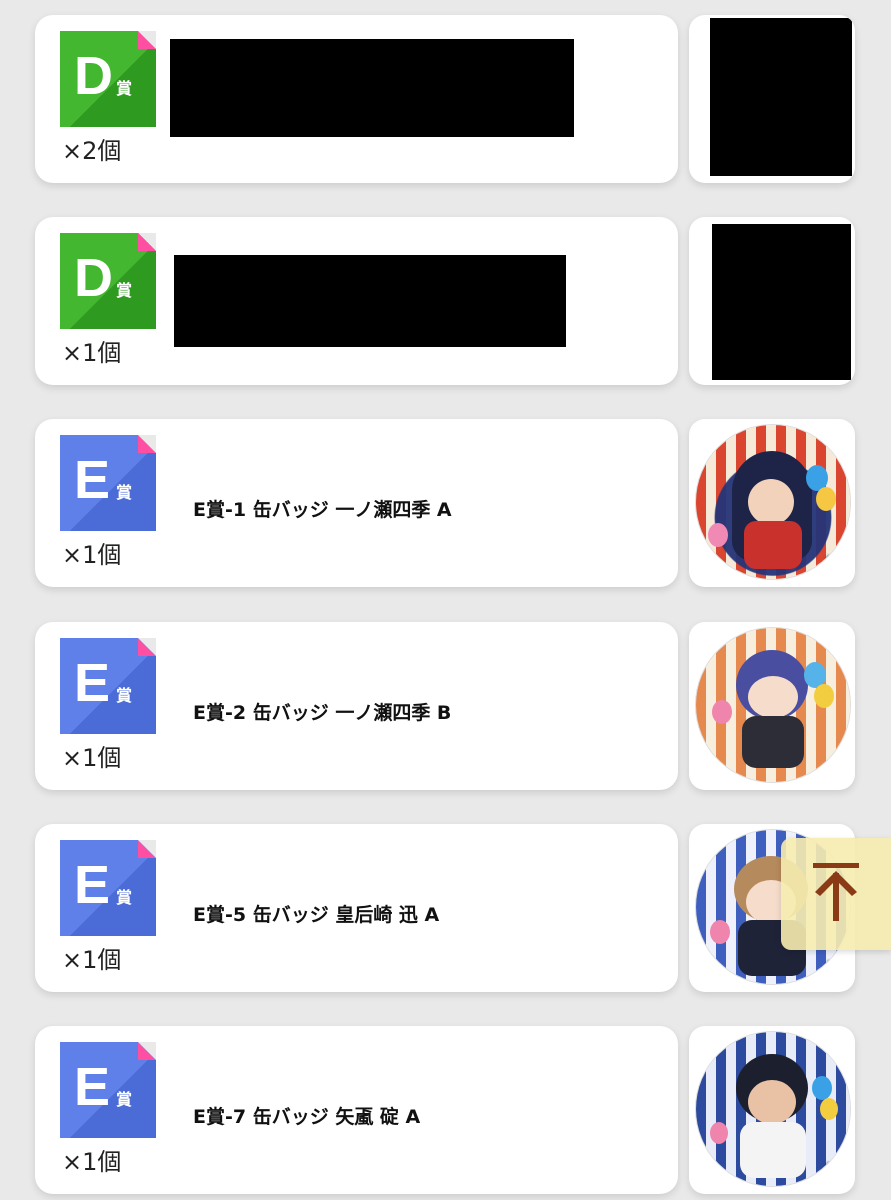 This screenshot has width=891, height=1200. I want to click on can-badge-image, so click(773, 705).